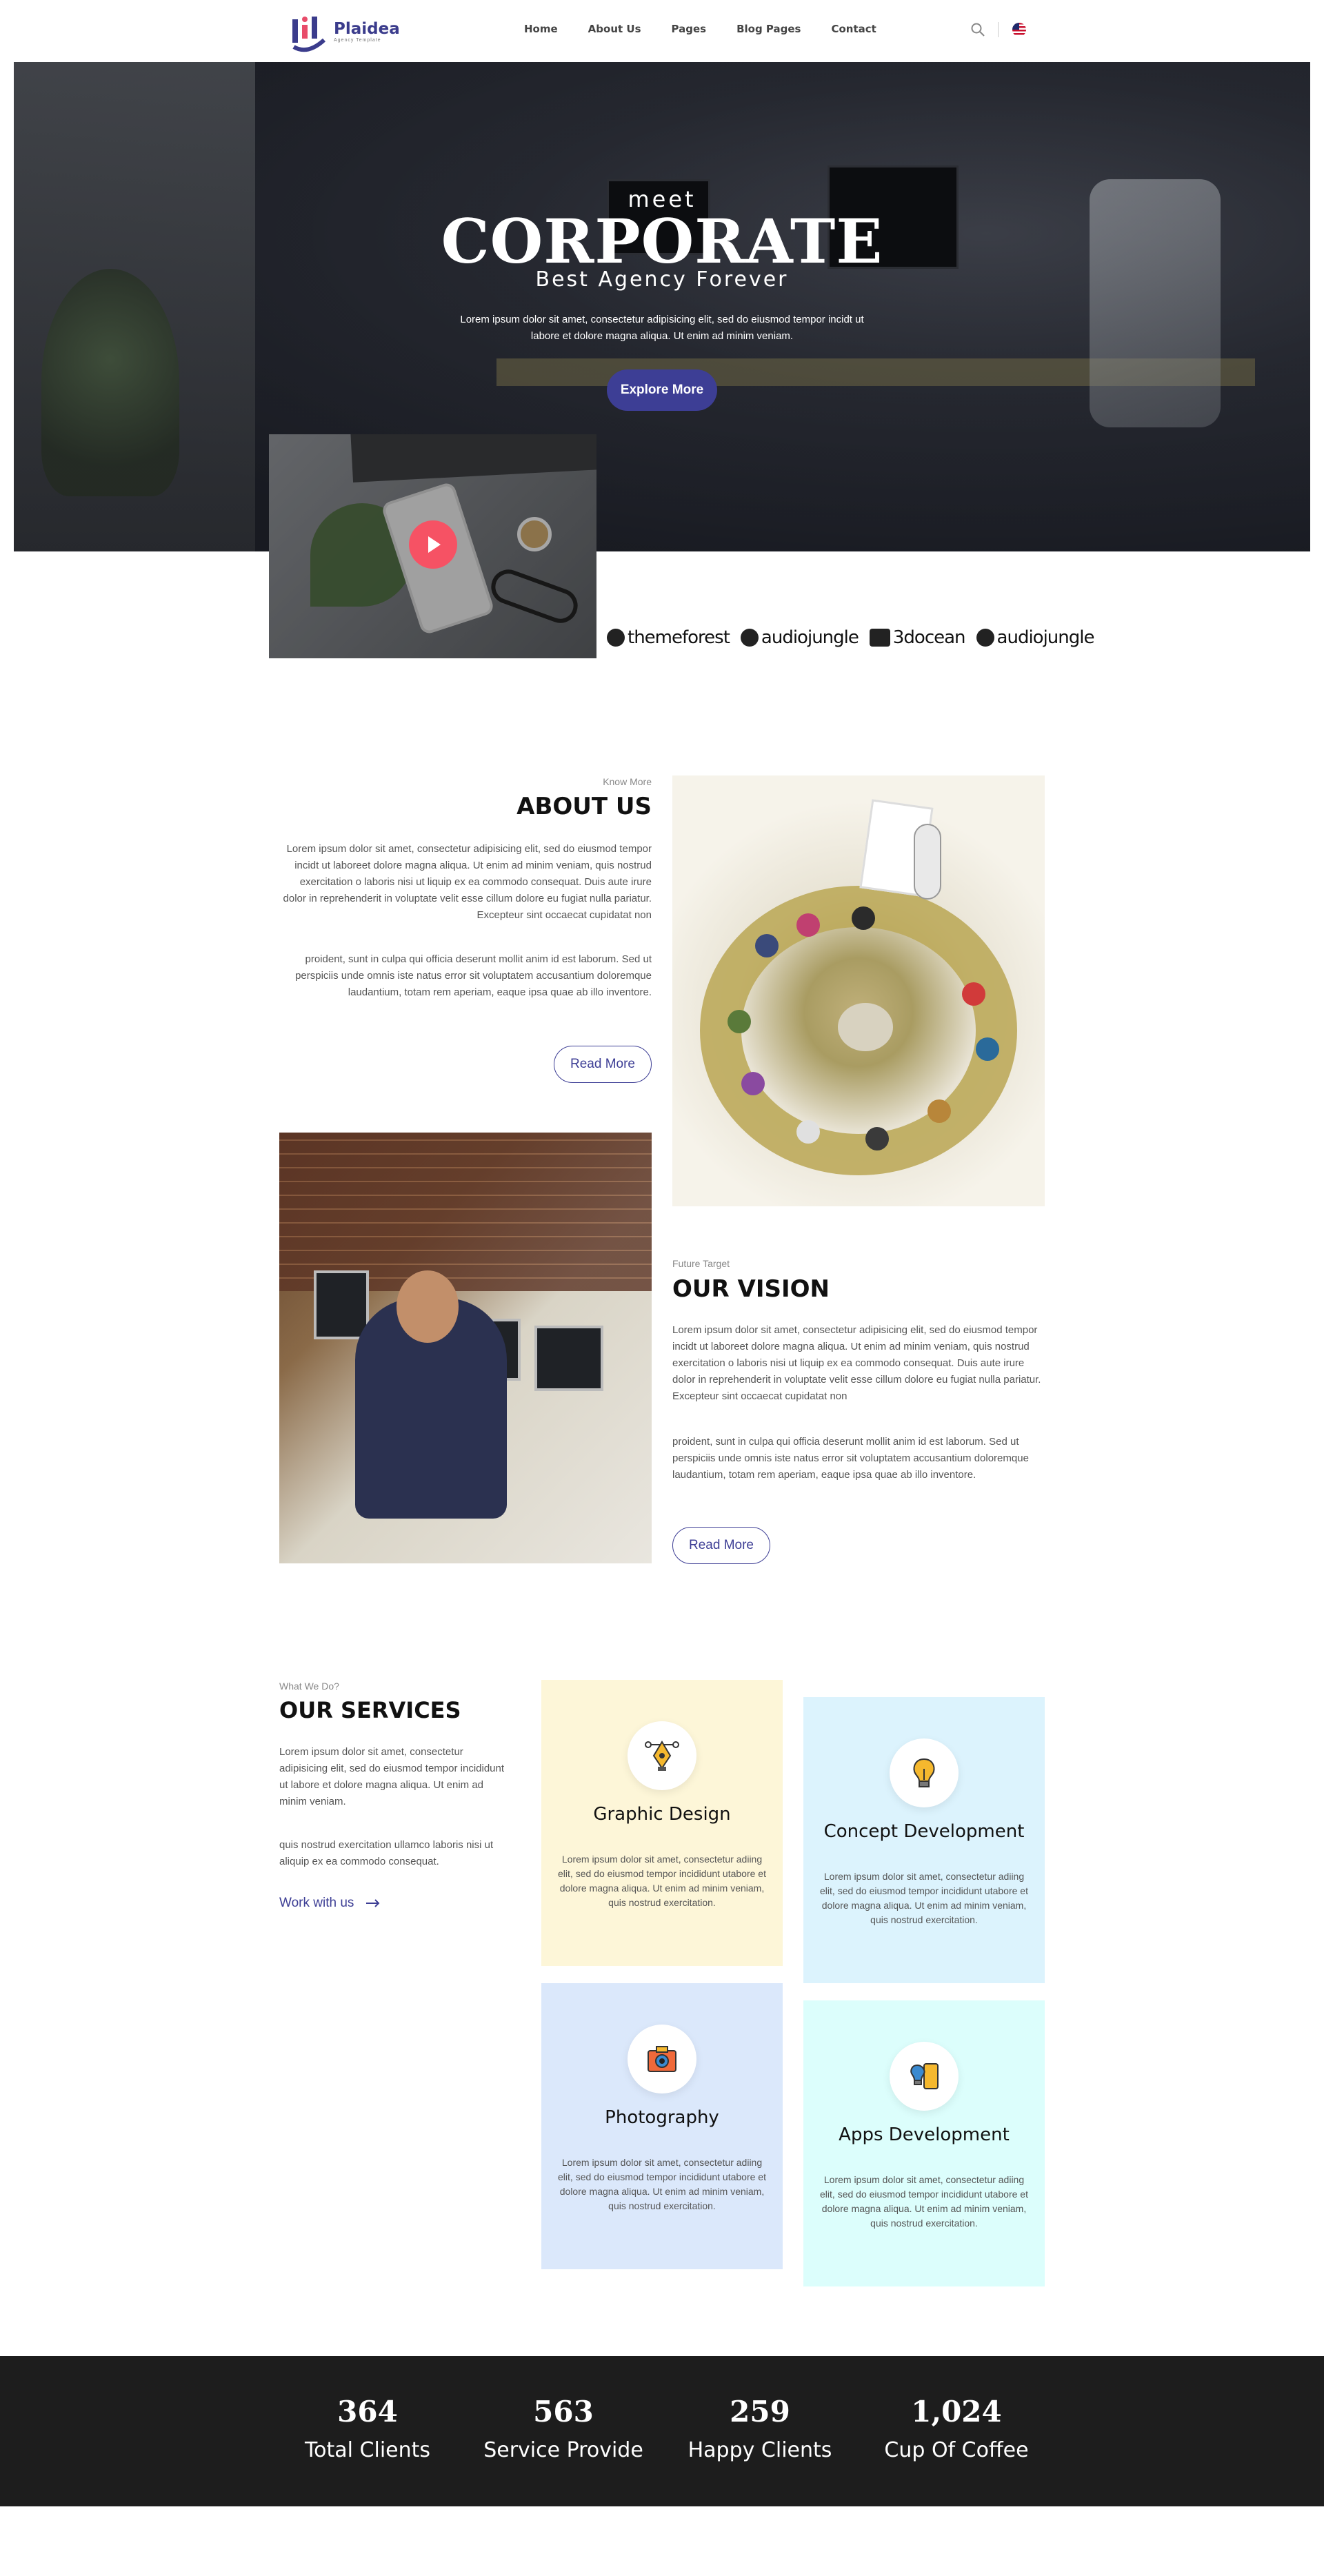 Image resolution: width=1324 pixels, height=2576 pixels. Describe the element at coordinates (603, 1064) in the screenshot. I see `about-read-more-button: Read More` at that location.